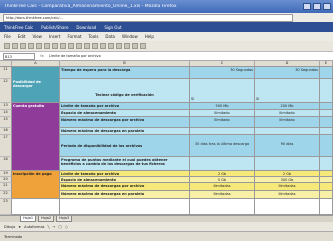  Describe the element at coordinates (149, 36) in the screenshot. I see `menu-help: Help` at that location.